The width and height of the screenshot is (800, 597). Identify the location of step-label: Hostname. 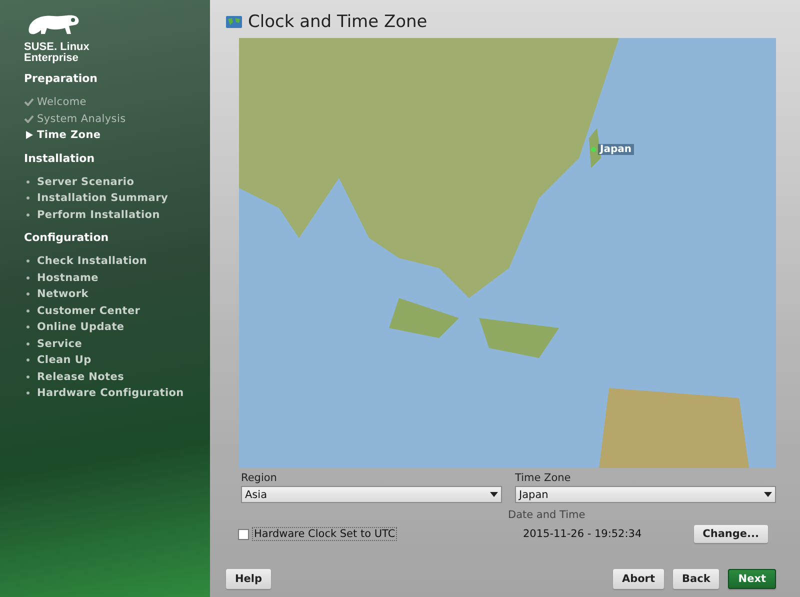
(67, 278).